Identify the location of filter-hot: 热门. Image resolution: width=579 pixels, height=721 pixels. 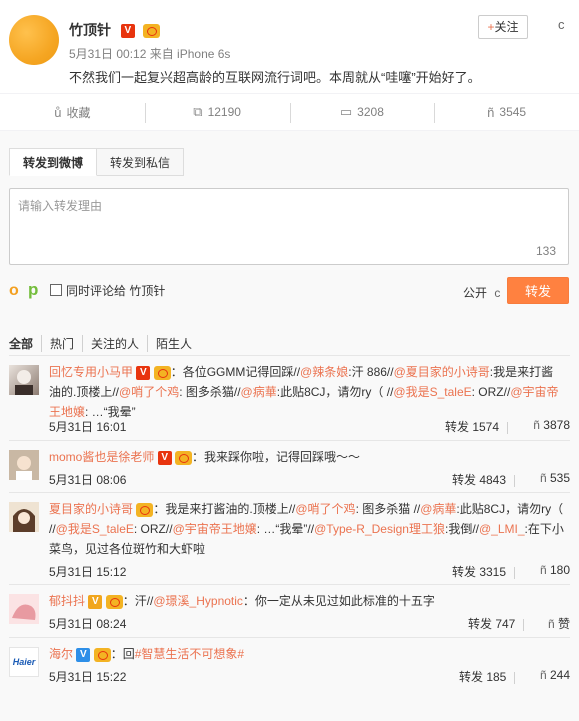
(61, 343).